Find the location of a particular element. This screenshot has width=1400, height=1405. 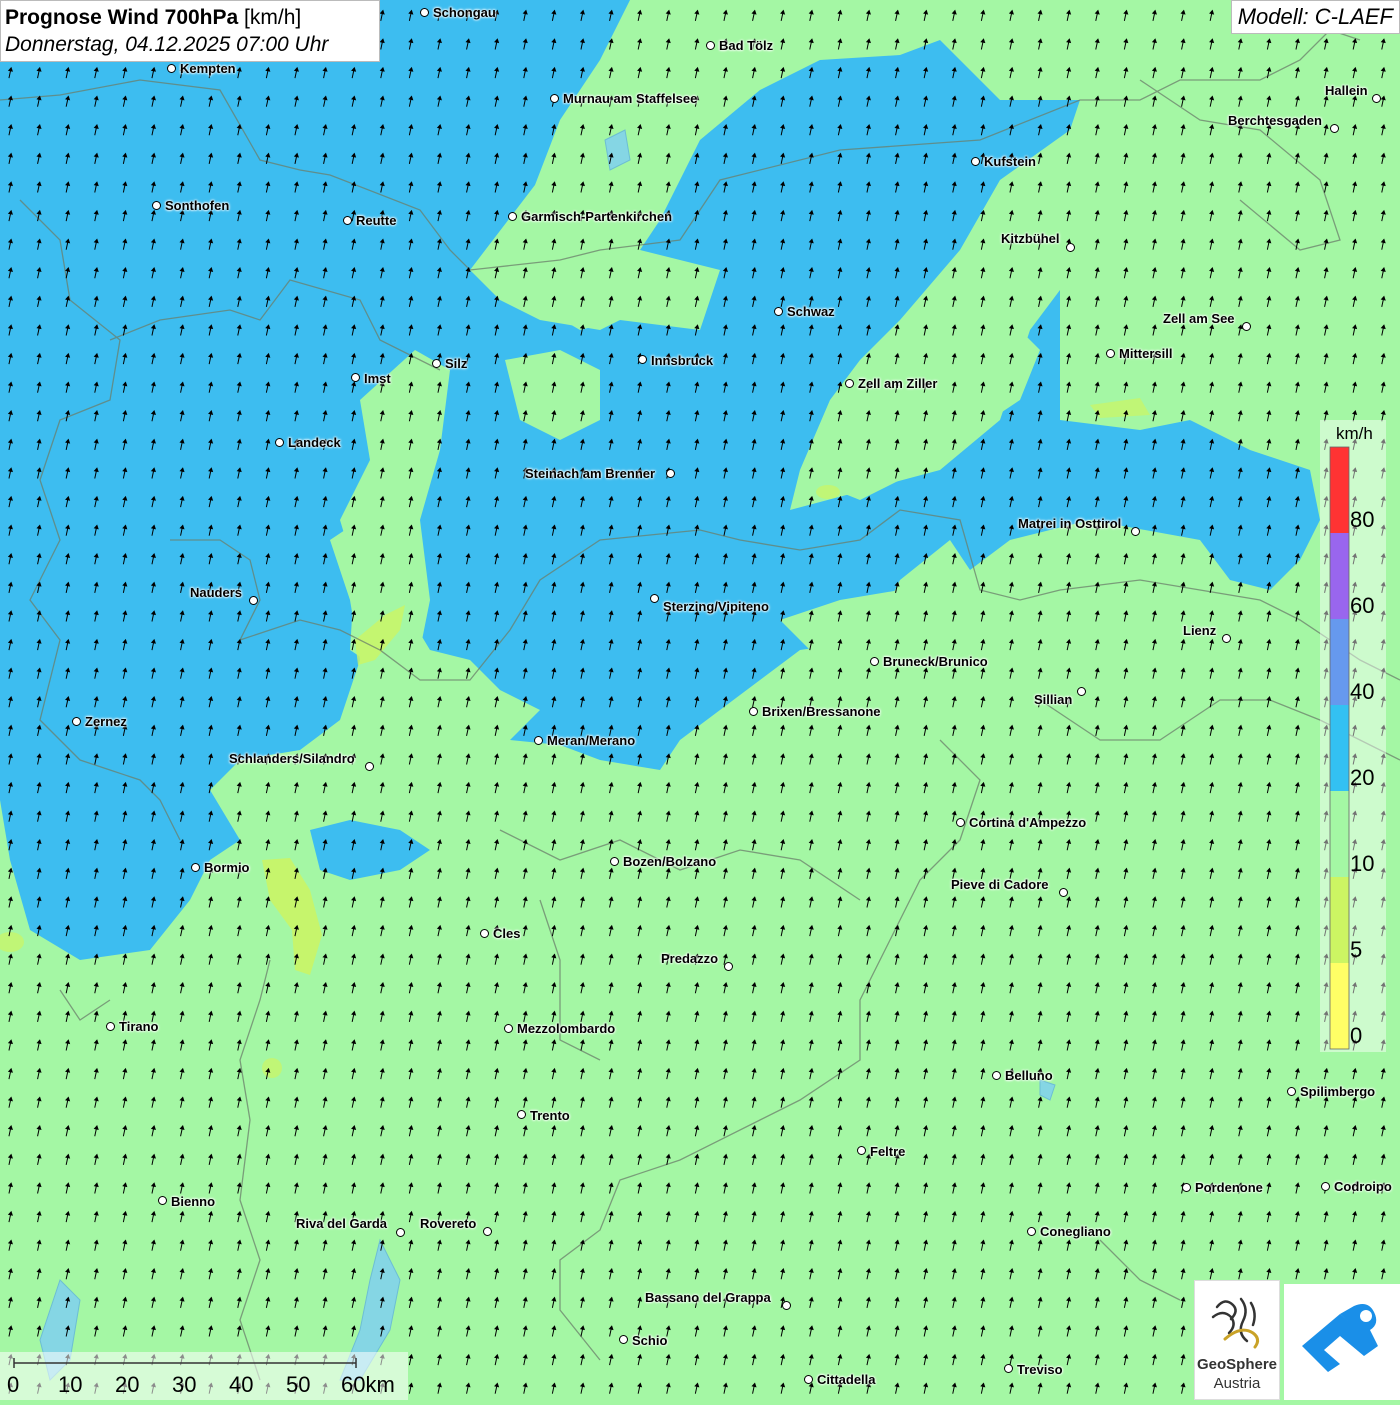

city-label: Schlanders/Silandro is located at coordinates (292, 758).